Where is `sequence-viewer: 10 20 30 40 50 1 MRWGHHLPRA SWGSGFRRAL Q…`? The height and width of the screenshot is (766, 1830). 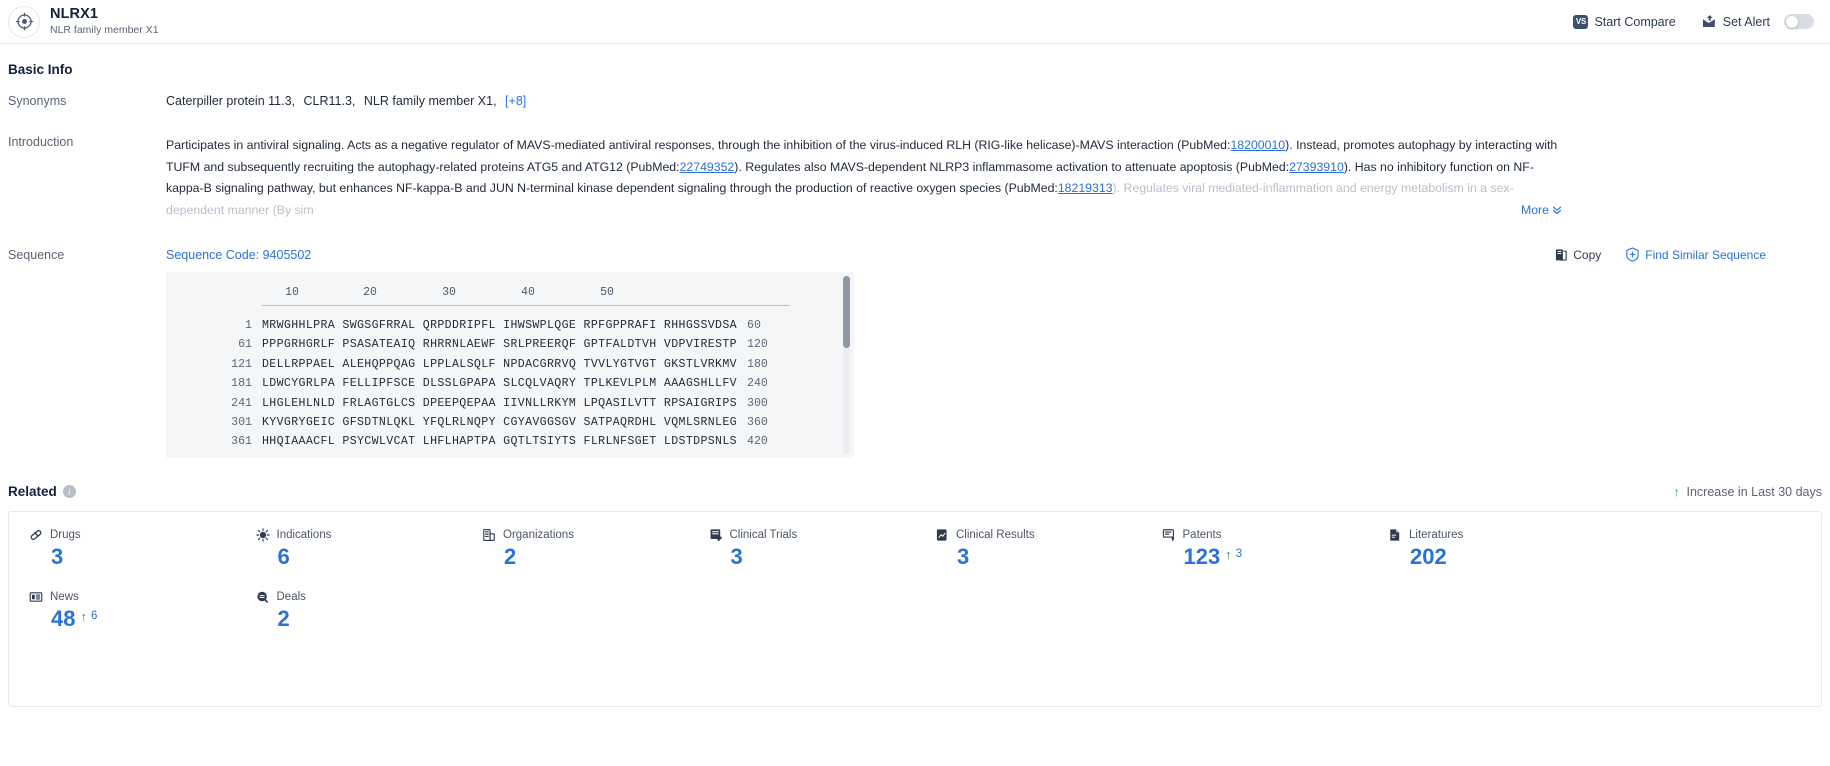 sequence-viewer: 10 20 30 40 50 1 MRWGHHLPRA SWGSGFRRAL Q… is located at coordinates (510, 365).